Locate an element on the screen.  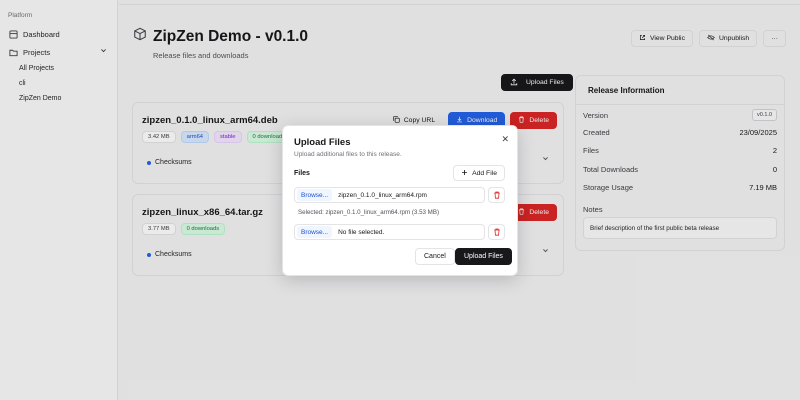
cancel-button: Cancel is located at coordinates (435, 256).